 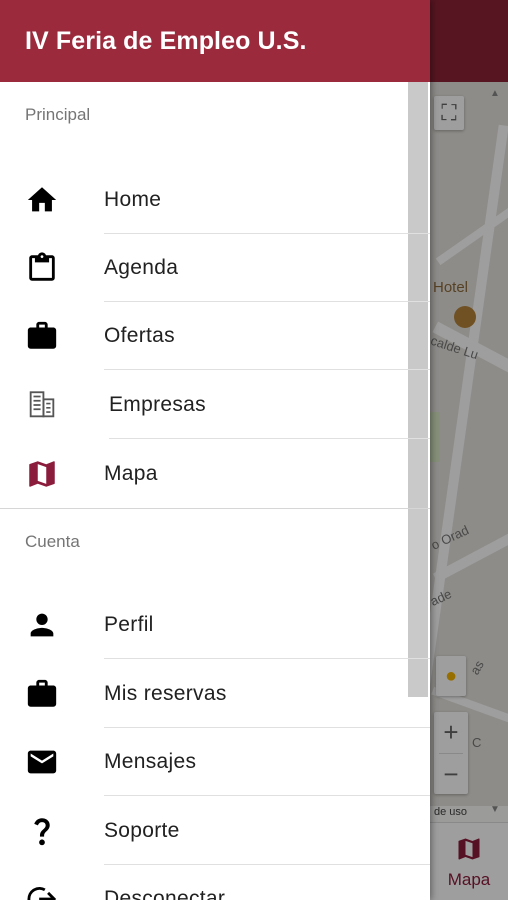 What do you see at coordinates (58, 114) in the screenshot?
I see `section-label-principal: Principal` at bounding box center [58, 114].